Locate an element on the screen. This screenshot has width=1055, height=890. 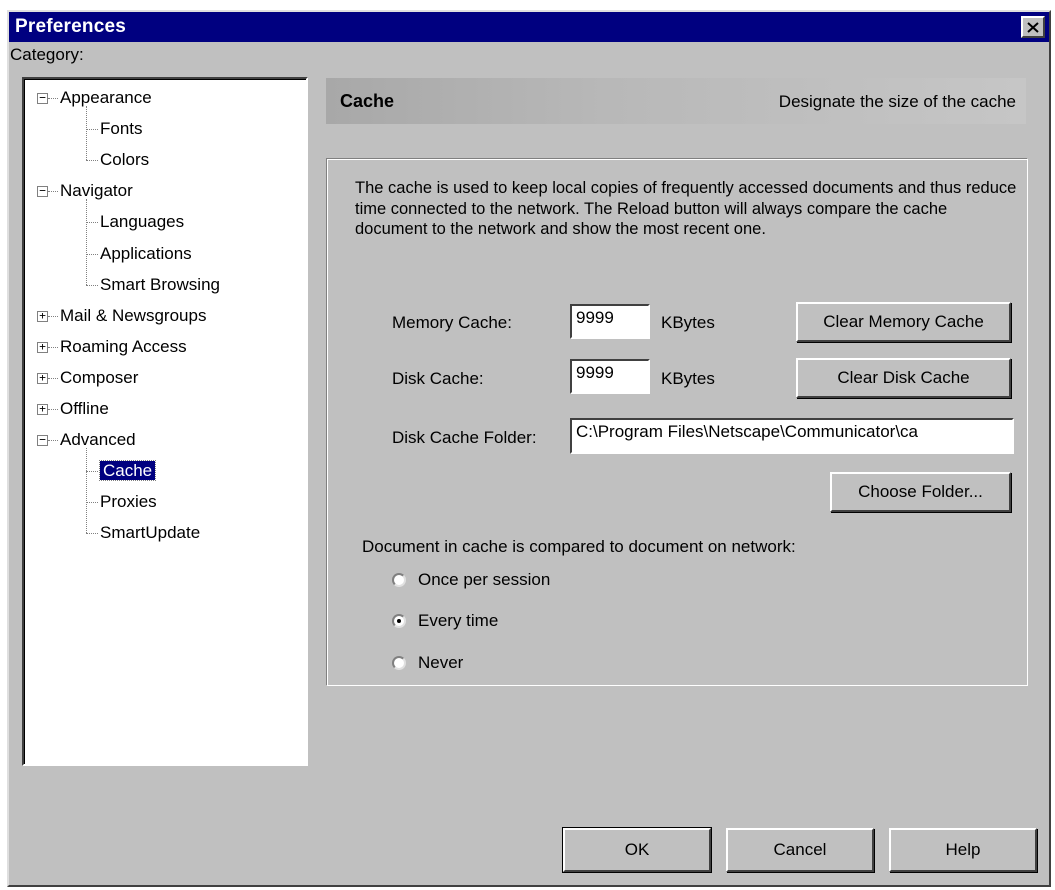
tree-item-label: Mail & Newsgroups is located at coordinates (133, 315).